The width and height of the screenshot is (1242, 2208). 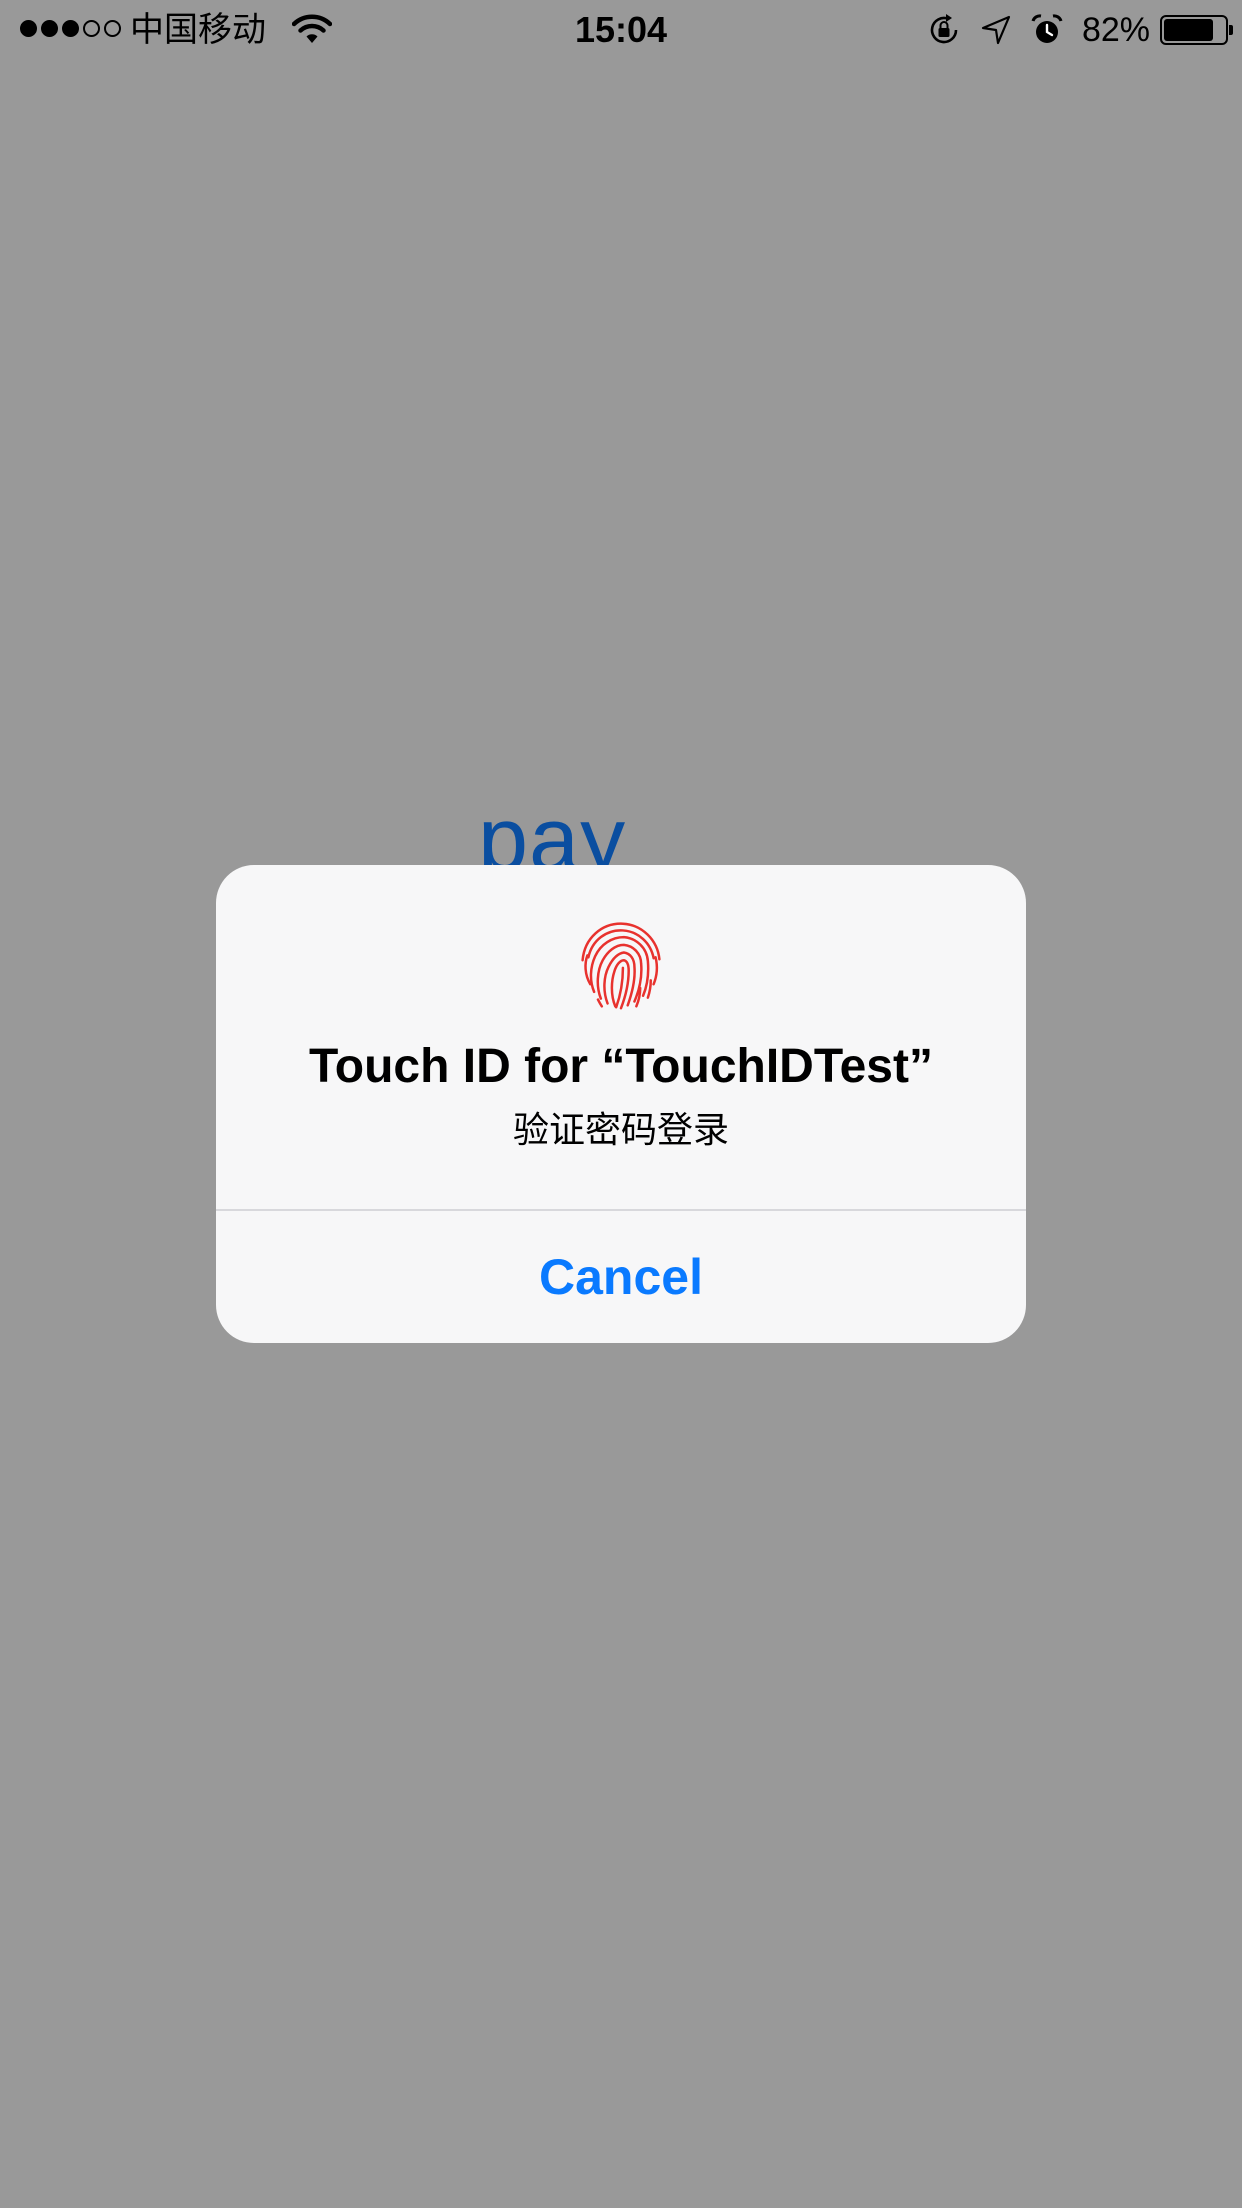 What do you see at coordinates (621, 966) in the screenshot?
I see `fingerprint-icon` at bounding box center [621, 966].